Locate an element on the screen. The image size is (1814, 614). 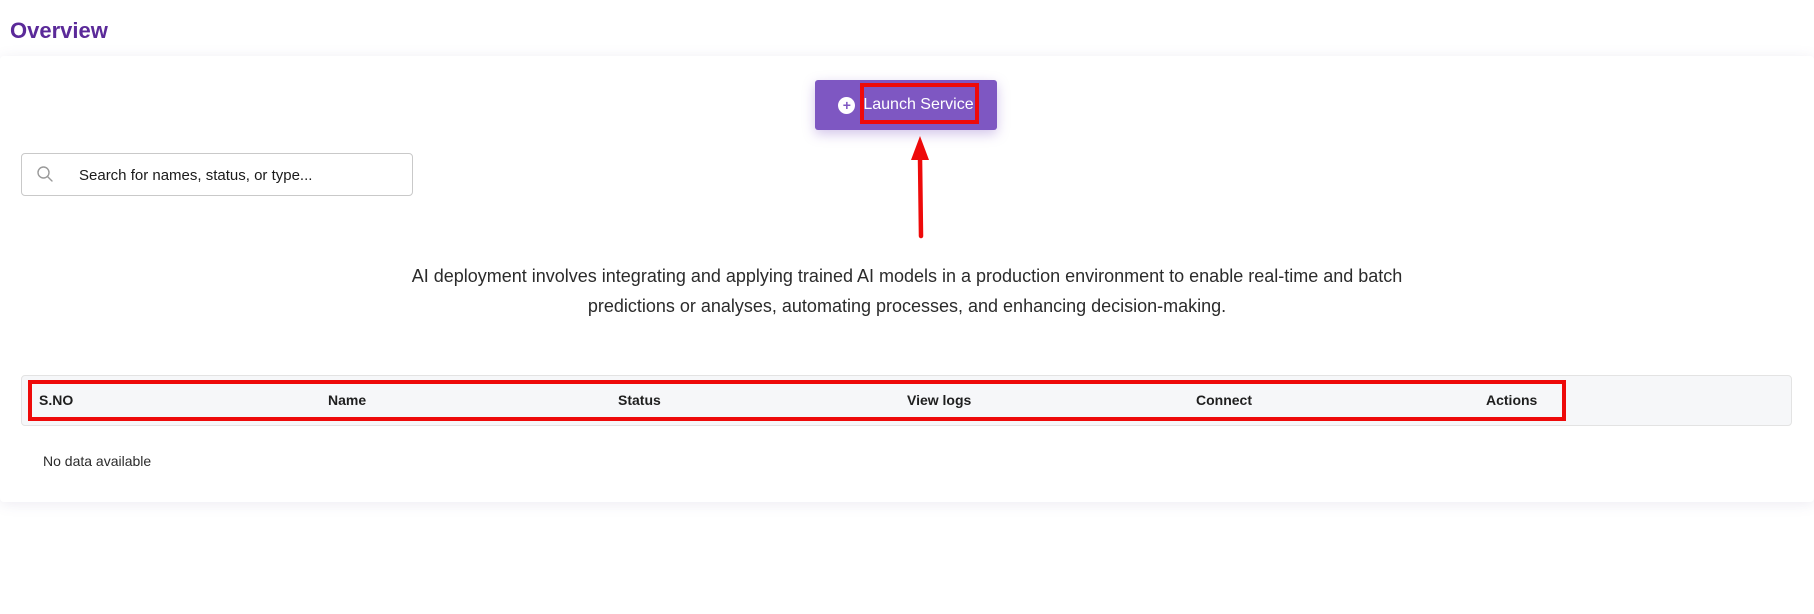
page-title: Overview is located at coordinates (59, 30).